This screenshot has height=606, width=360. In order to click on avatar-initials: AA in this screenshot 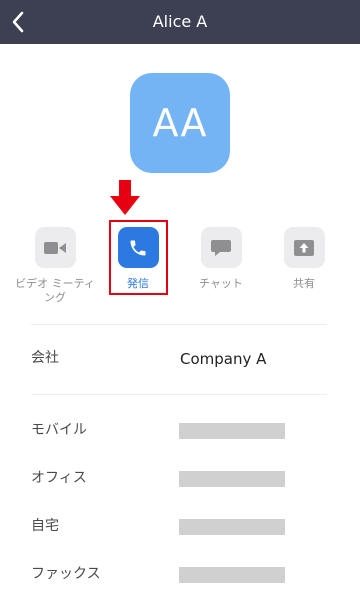, I will do `click(180, 123)`.